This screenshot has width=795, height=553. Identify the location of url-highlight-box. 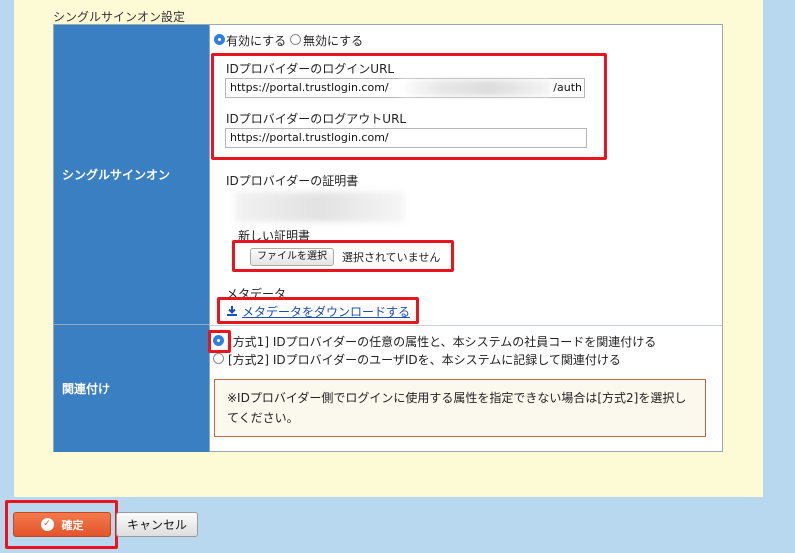
(409, 106).